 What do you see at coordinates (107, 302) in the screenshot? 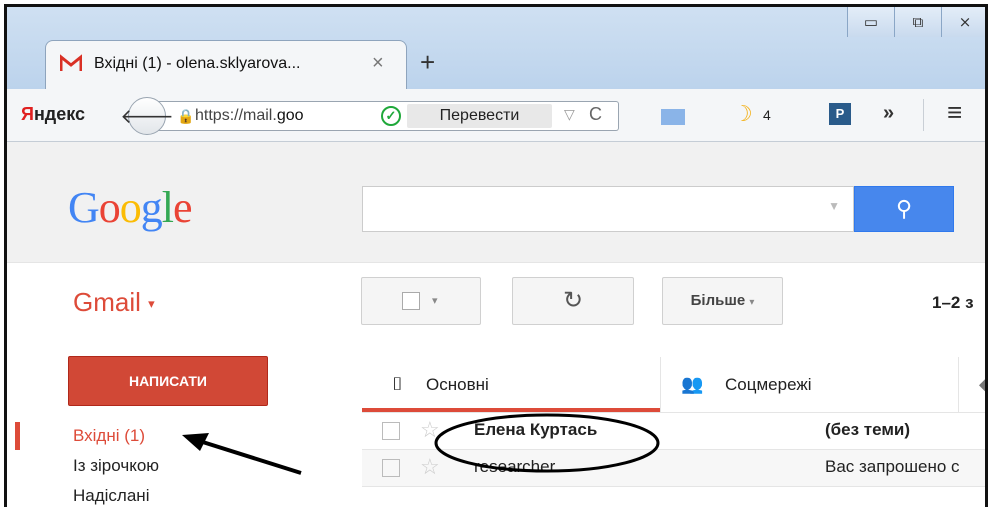
I see `gmail-label: Gmail` at bounding box center [107, 302].